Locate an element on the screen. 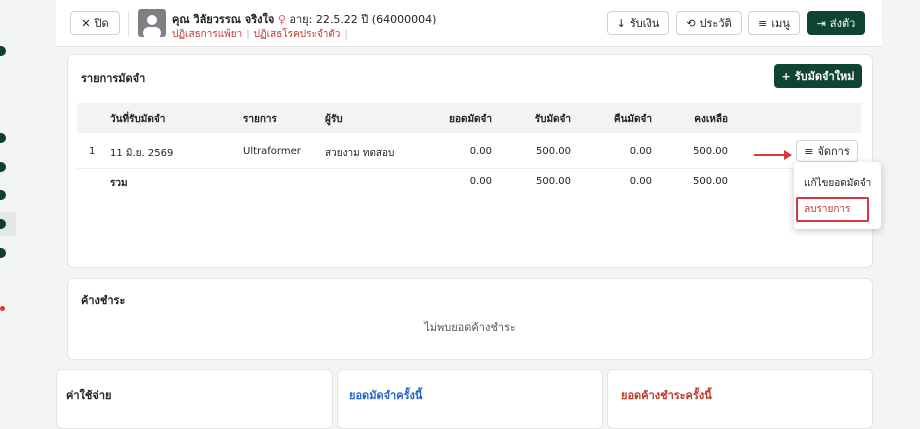  receive-payment-button: ↓ รับเงิน is located at coordinates (638, 23).